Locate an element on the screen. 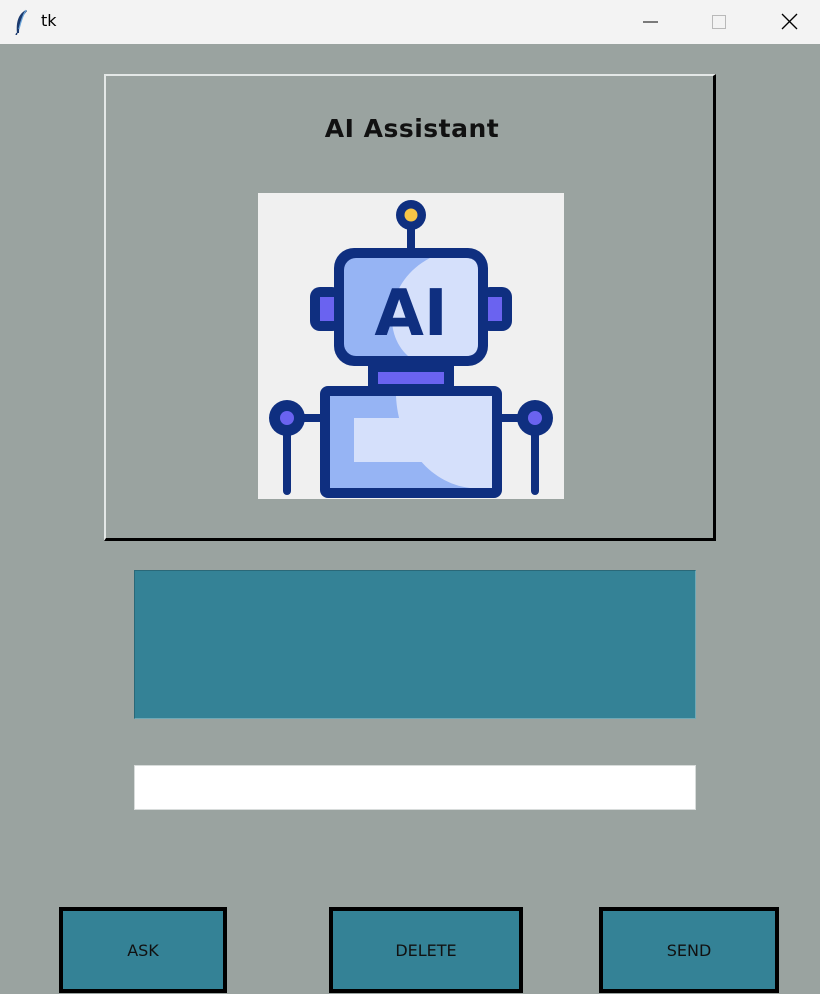  delete-button: DELETE is located at coordinates (426, 950).